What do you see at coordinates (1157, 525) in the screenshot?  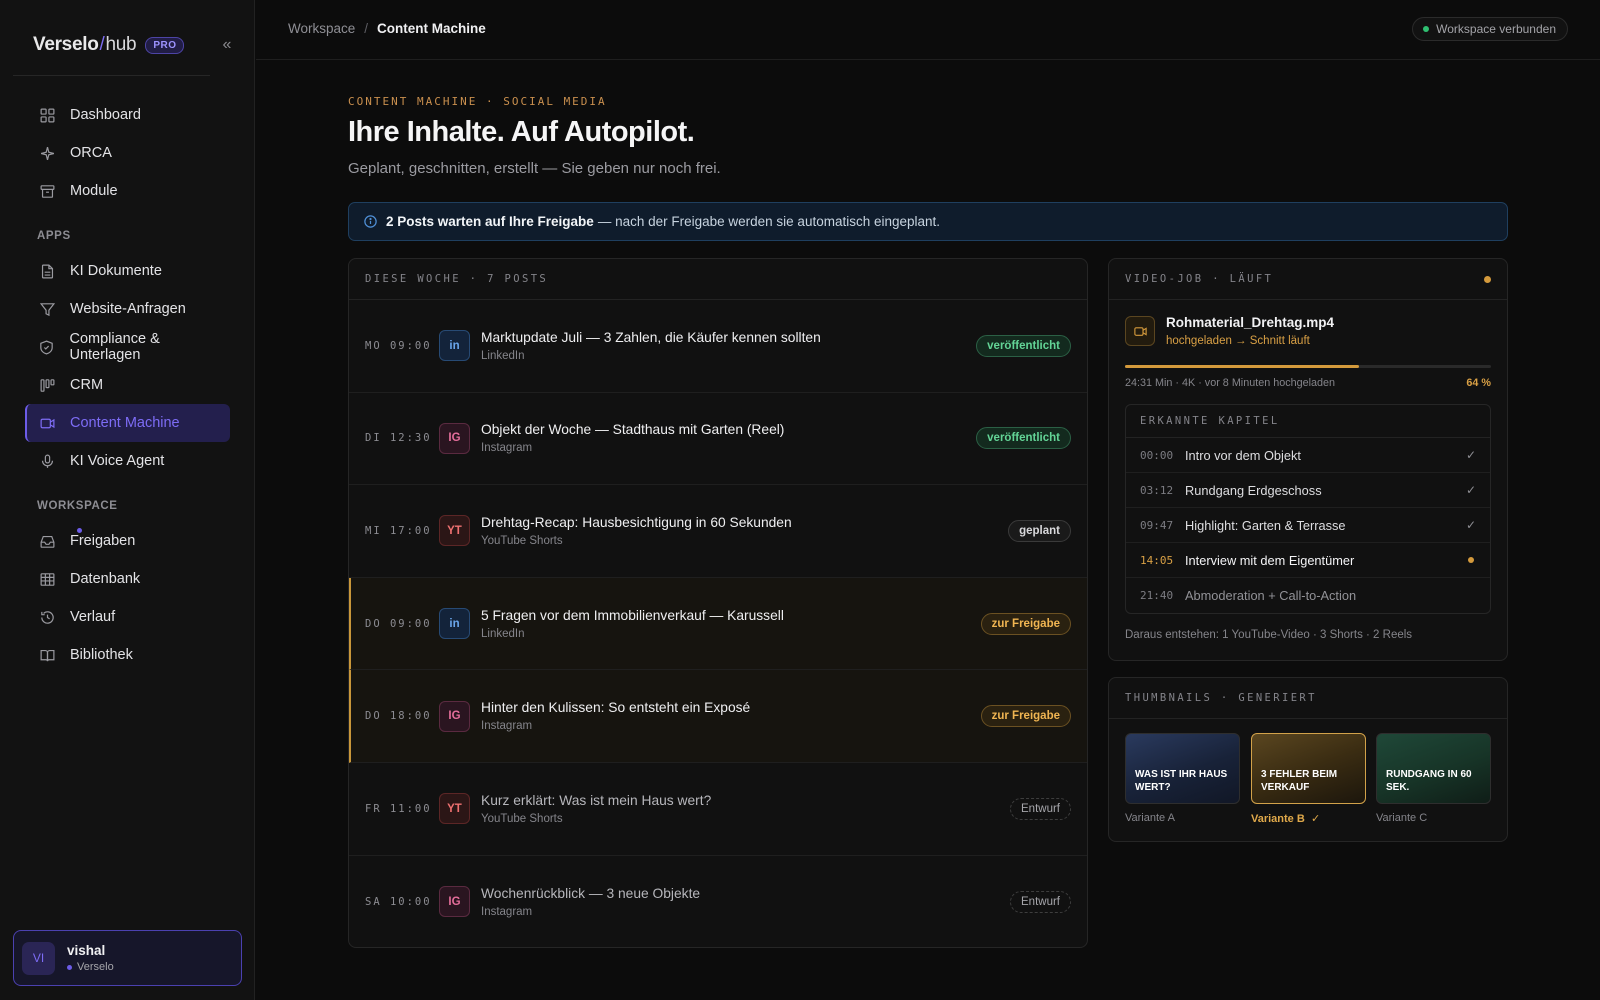 I see `chapter-time: 09:47` at bounding box center [1157, 525].